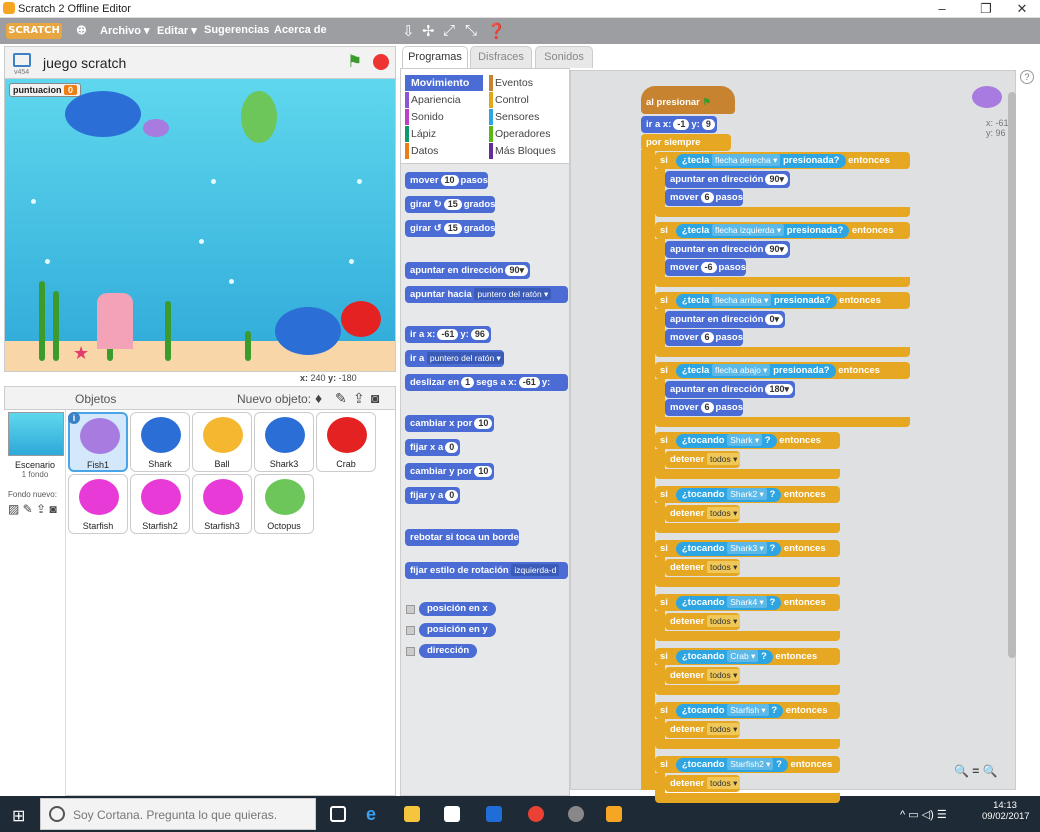  What do you see at coordinates (444, 151) in the screenshot?
I see `category-datos: Datos` at bounding box center [444, 151].